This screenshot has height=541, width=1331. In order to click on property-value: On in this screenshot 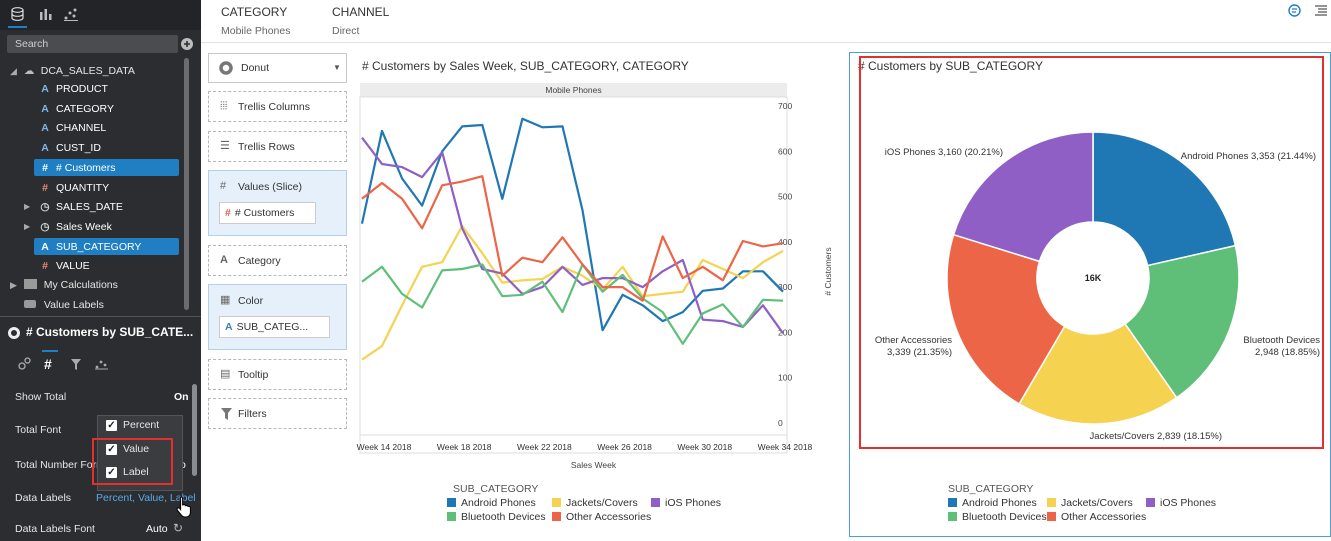, I will do `click(181, 397)`.